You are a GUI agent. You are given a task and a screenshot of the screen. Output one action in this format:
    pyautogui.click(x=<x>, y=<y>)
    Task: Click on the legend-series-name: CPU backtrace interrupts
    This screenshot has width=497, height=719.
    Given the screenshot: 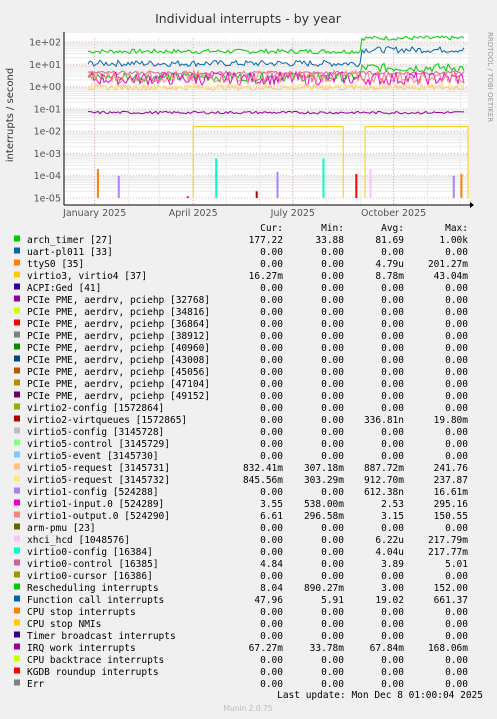 What is the action you would take?
    pyautogui.click(x=95, y=660)
    